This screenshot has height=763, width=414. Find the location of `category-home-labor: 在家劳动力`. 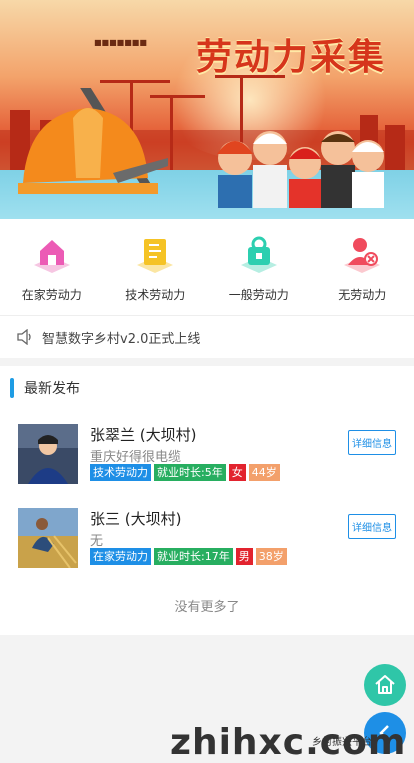

category-home-labor: 在家劳动力 is located at coordinates (52, 267).